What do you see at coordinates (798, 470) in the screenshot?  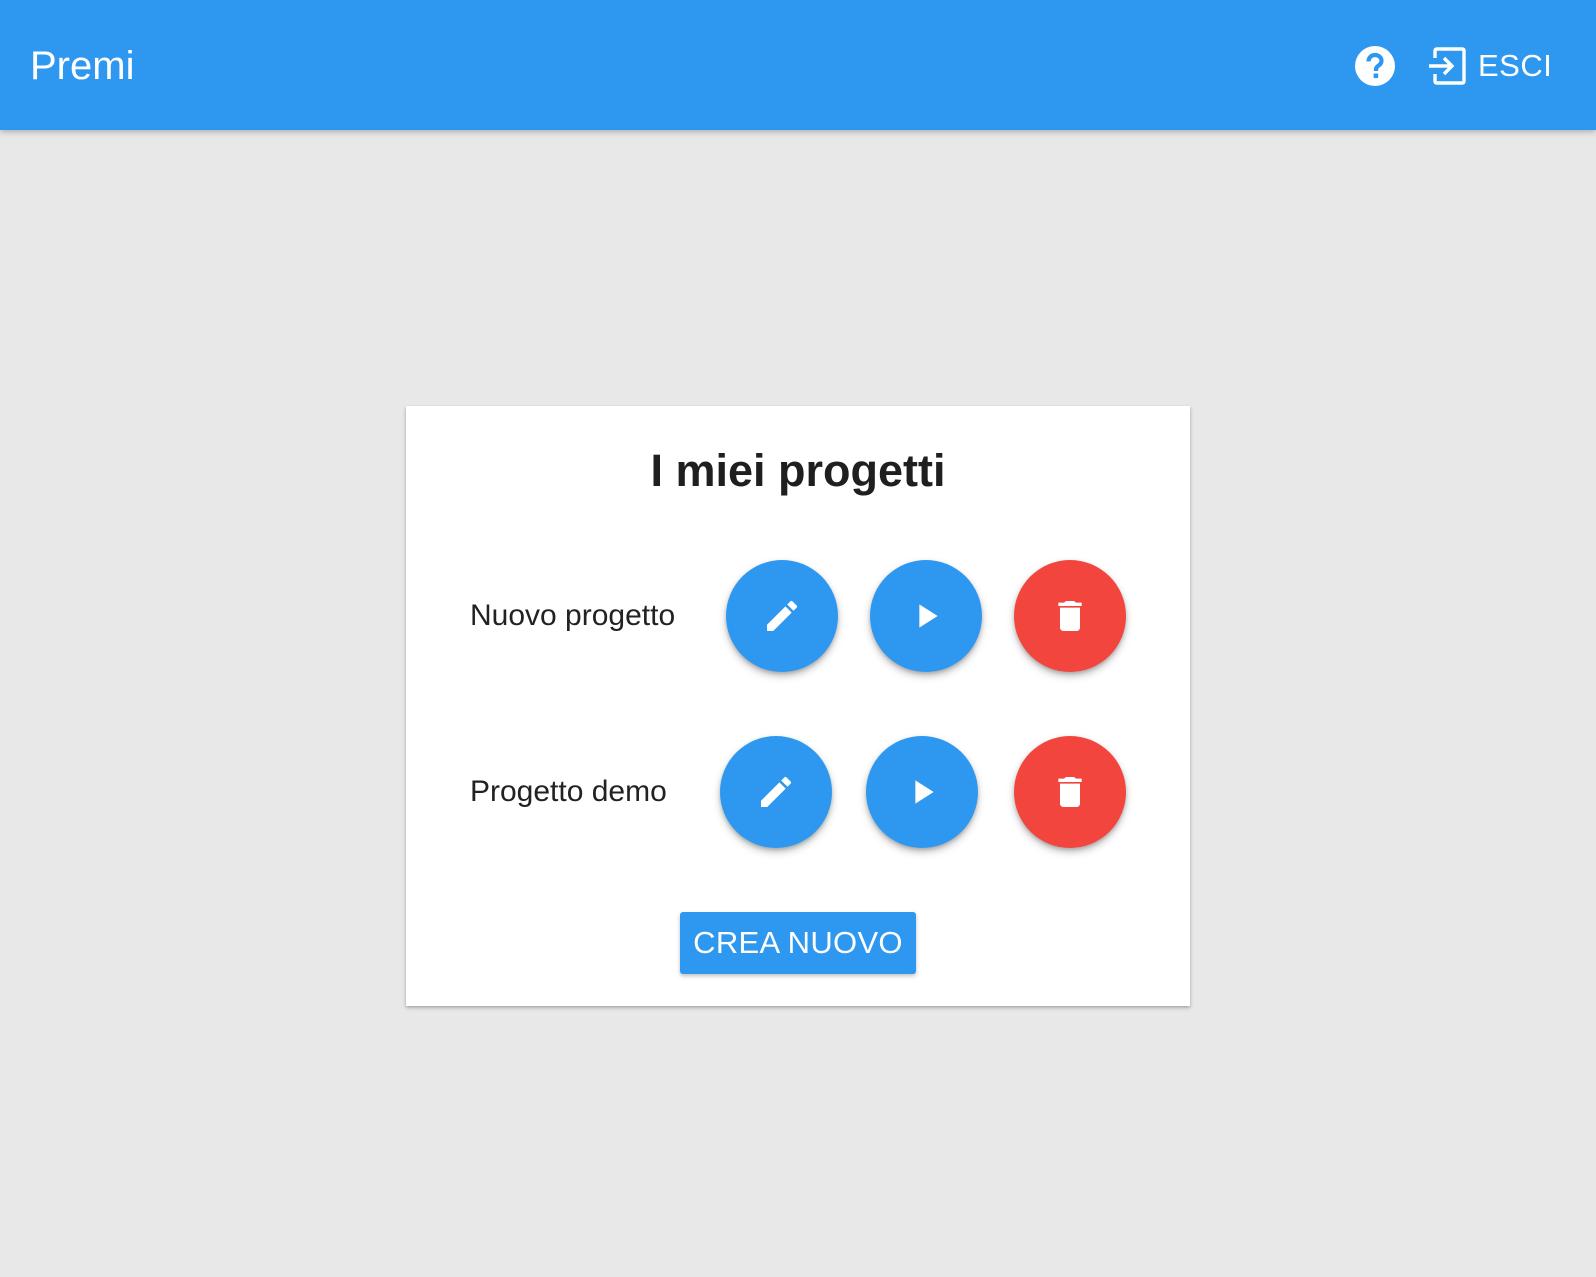 I see `card-title: I miei progetti` at bounding box center [798, 470].